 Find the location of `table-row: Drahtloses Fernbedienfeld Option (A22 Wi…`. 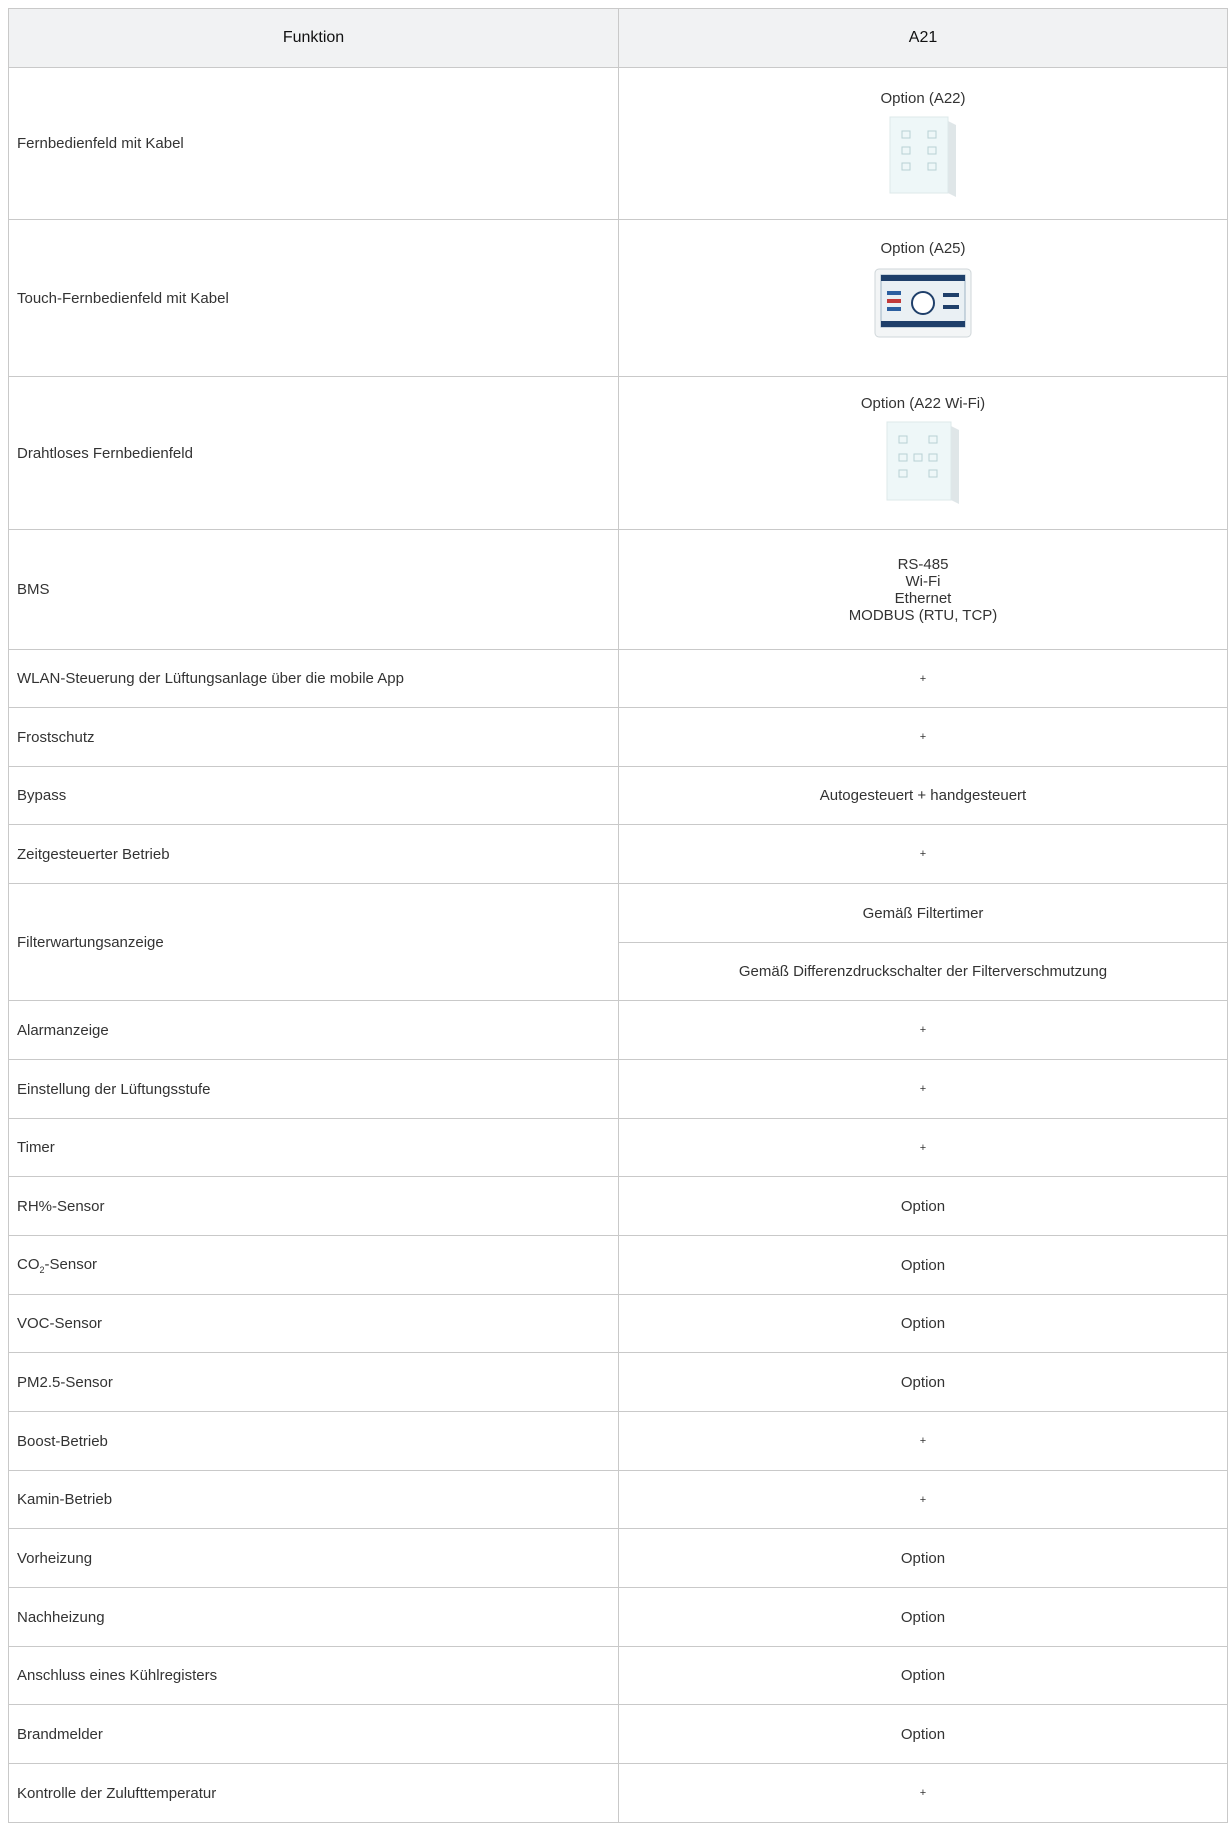

table-row: Drahtloses Fernbedienfeld Option (A22 Wi… is located at coordinates (618, 453).